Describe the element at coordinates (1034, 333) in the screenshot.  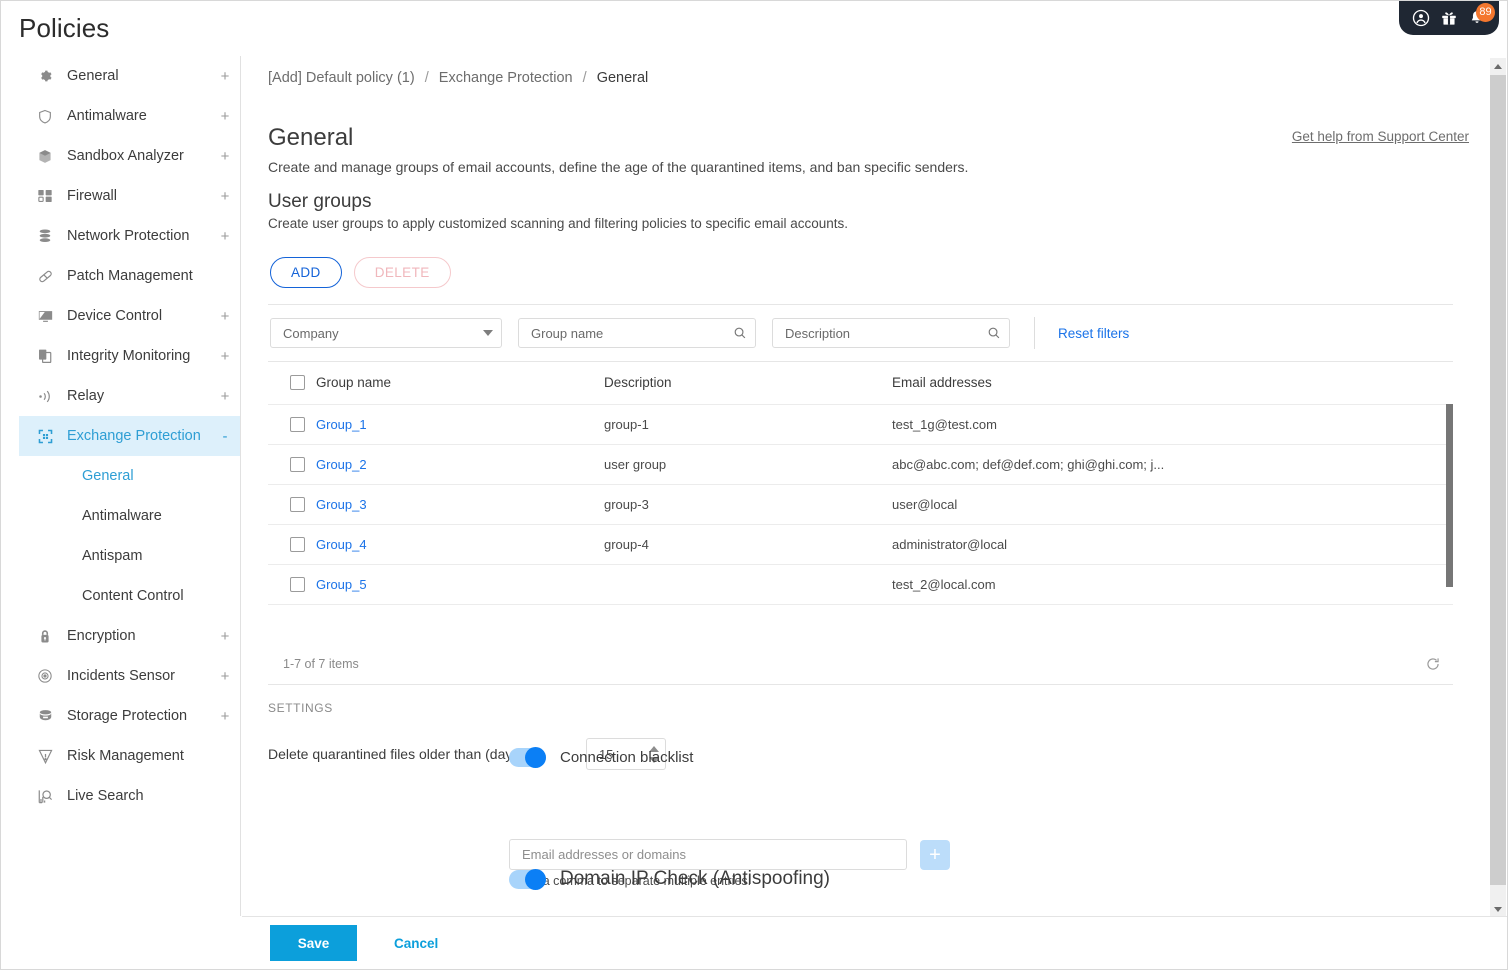
I see `filter-divider` at that location.